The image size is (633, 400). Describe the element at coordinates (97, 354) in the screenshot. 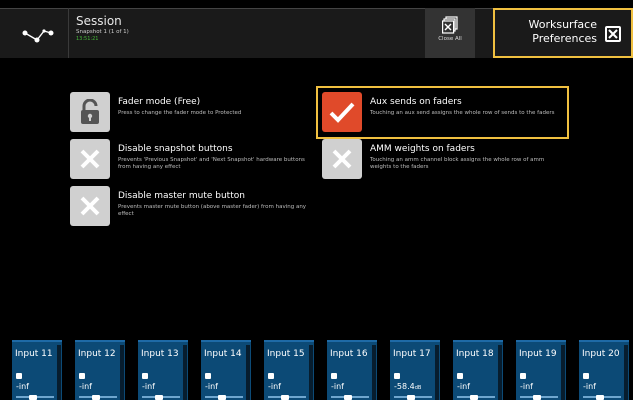

I see `strip-label: Input 12` at that location.